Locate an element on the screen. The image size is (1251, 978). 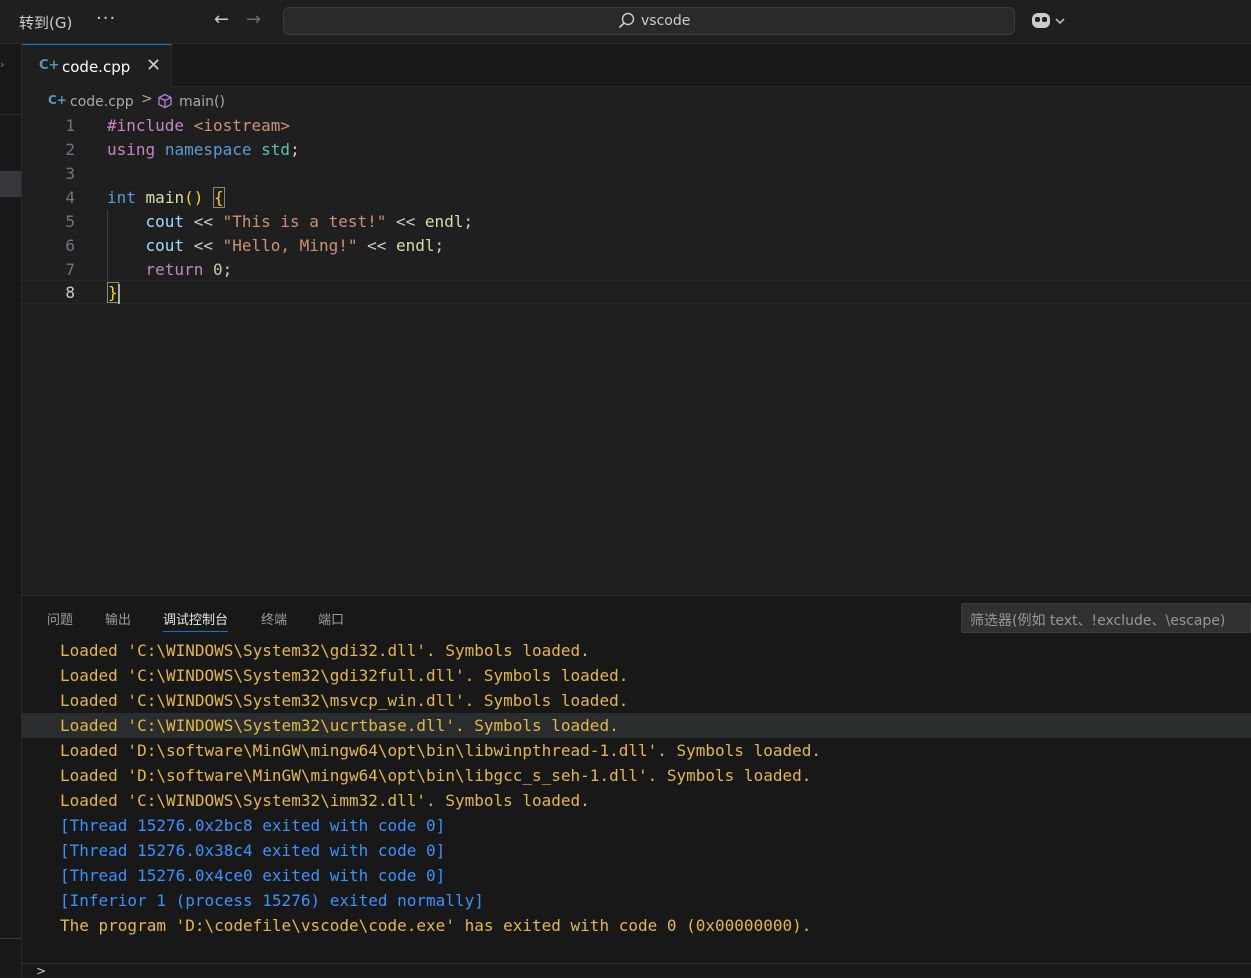
line-number: 4 is located at coordinates (70, 197).